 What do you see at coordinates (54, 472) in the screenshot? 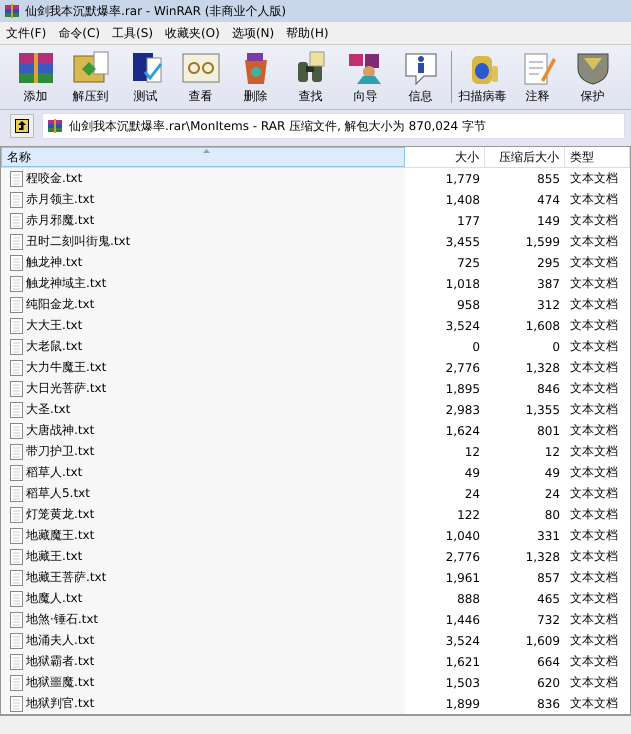
I see `file-name: 稻草人.txt` at bounding box center [54, 472].